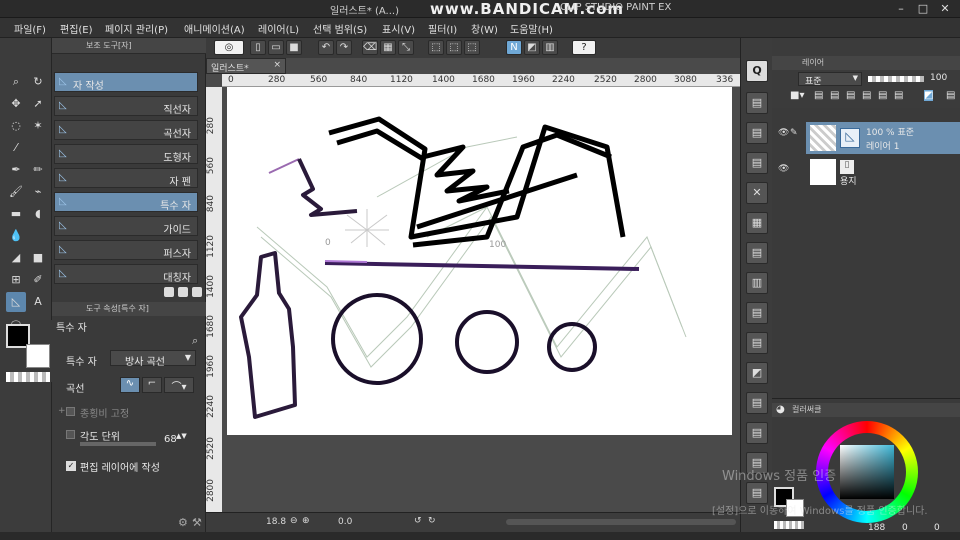  I want to click on invert-selection-icon: ⬚, so click(472, 47).